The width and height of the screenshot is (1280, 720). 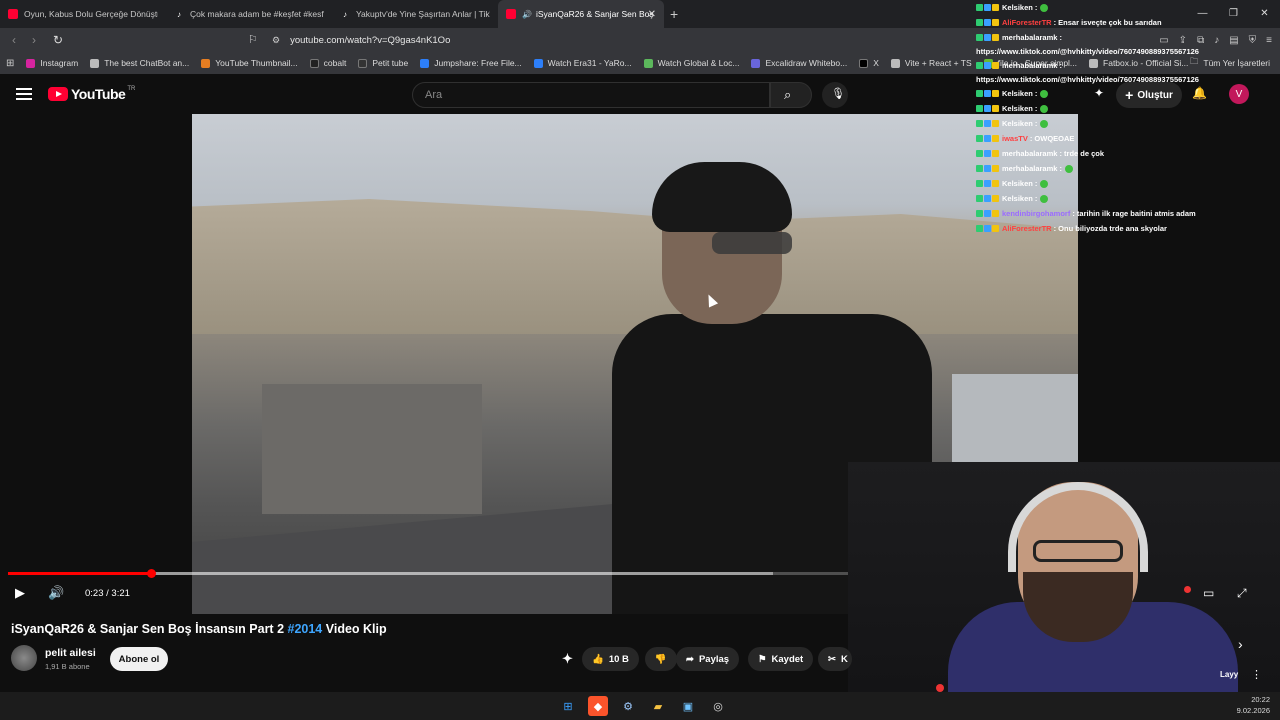 I want to click on bookmark: Vite + React + TS, so click(x=931, y=63).